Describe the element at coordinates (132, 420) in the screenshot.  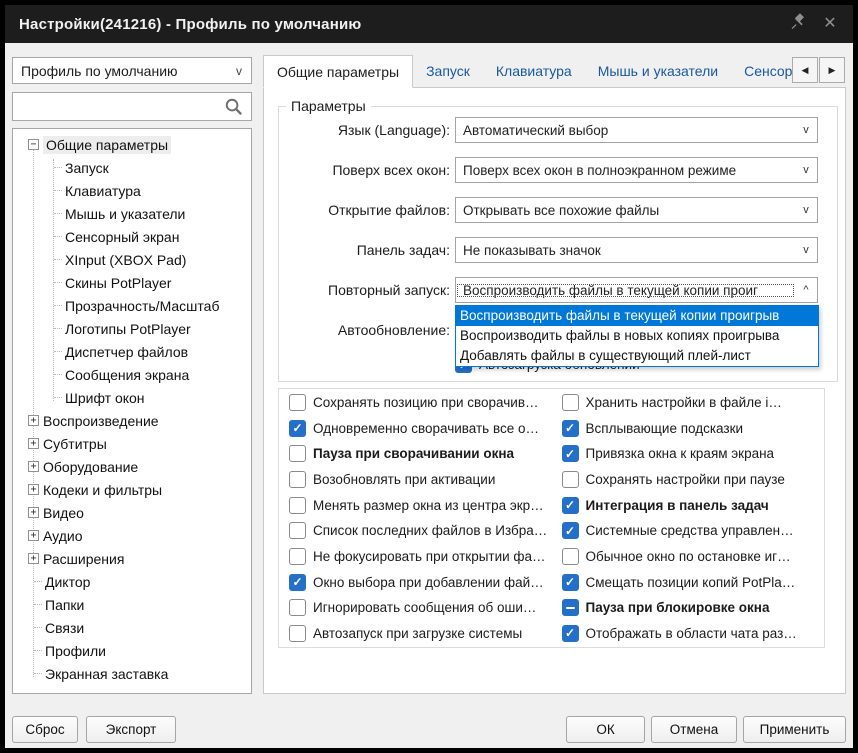
I see `tree-item-воспроизведение: + Воспроизведение` at that location.